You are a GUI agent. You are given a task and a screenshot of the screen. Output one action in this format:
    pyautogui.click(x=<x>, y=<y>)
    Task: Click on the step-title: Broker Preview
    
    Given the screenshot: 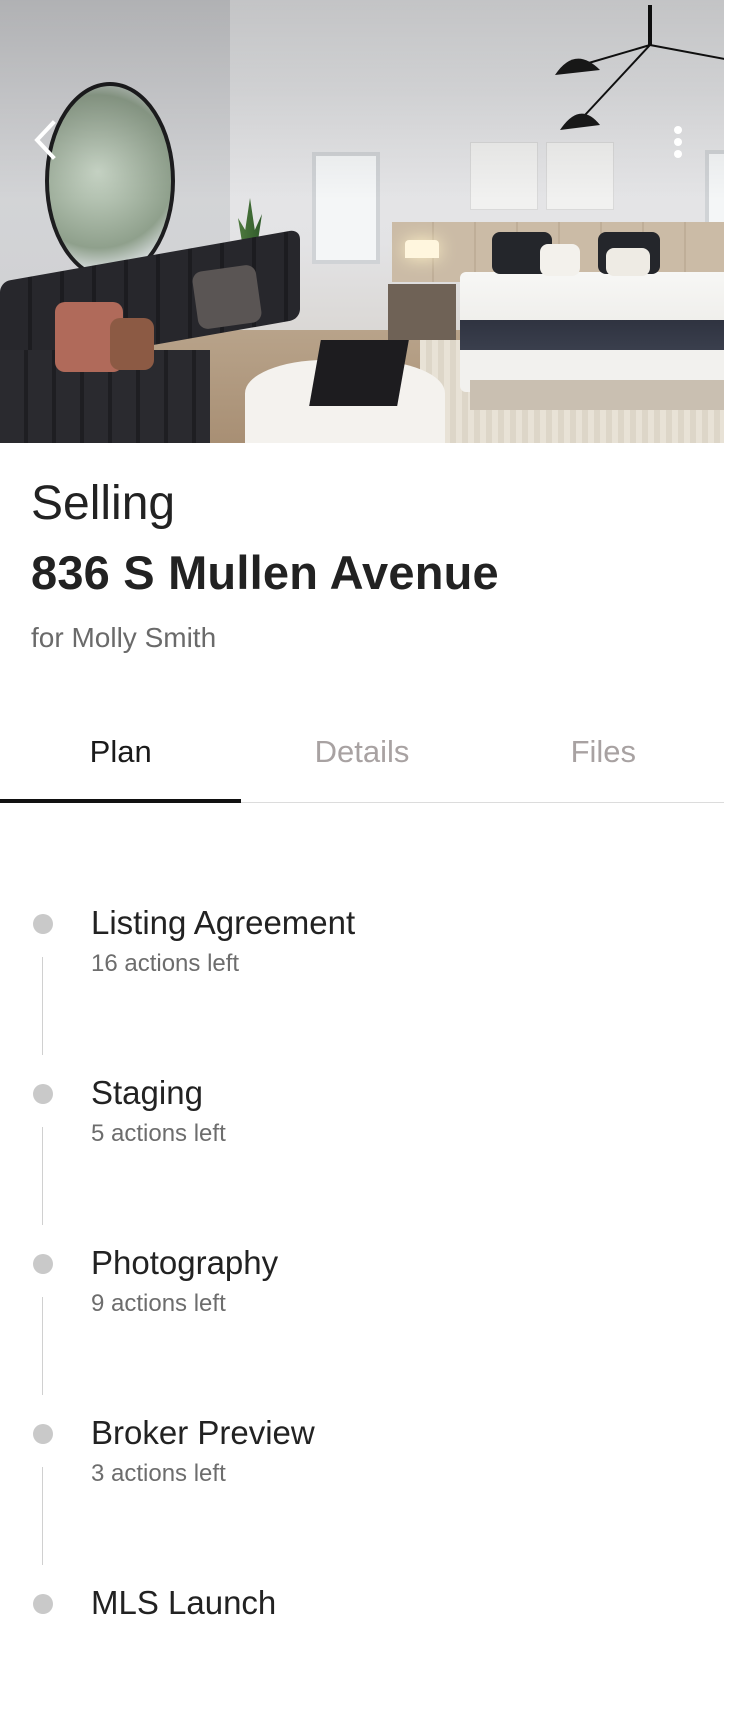 What is the action you would take?
    pyautogui.click(x=203, y=1432)
    